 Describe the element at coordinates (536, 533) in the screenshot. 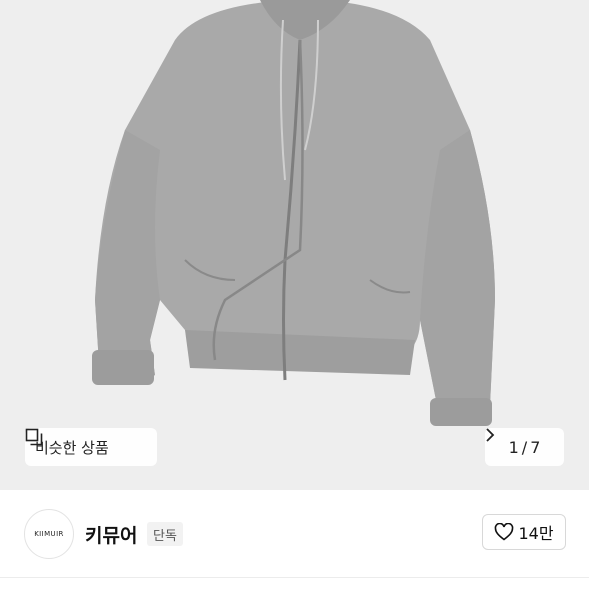

I see `like-count: 14만` at that location.